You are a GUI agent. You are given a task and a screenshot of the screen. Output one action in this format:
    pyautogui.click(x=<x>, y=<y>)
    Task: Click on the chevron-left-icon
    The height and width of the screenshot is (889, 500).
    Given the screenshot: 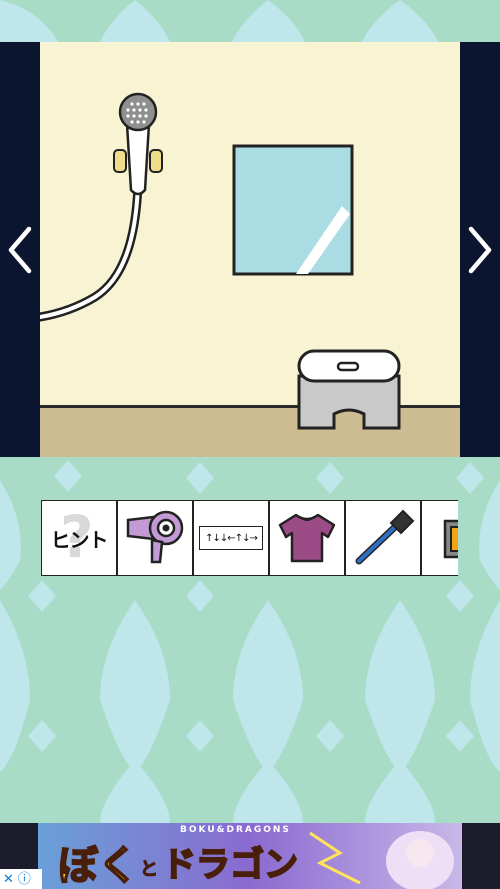 What is the action you would take?
    pyautogui.click(x=20, y=249)
    